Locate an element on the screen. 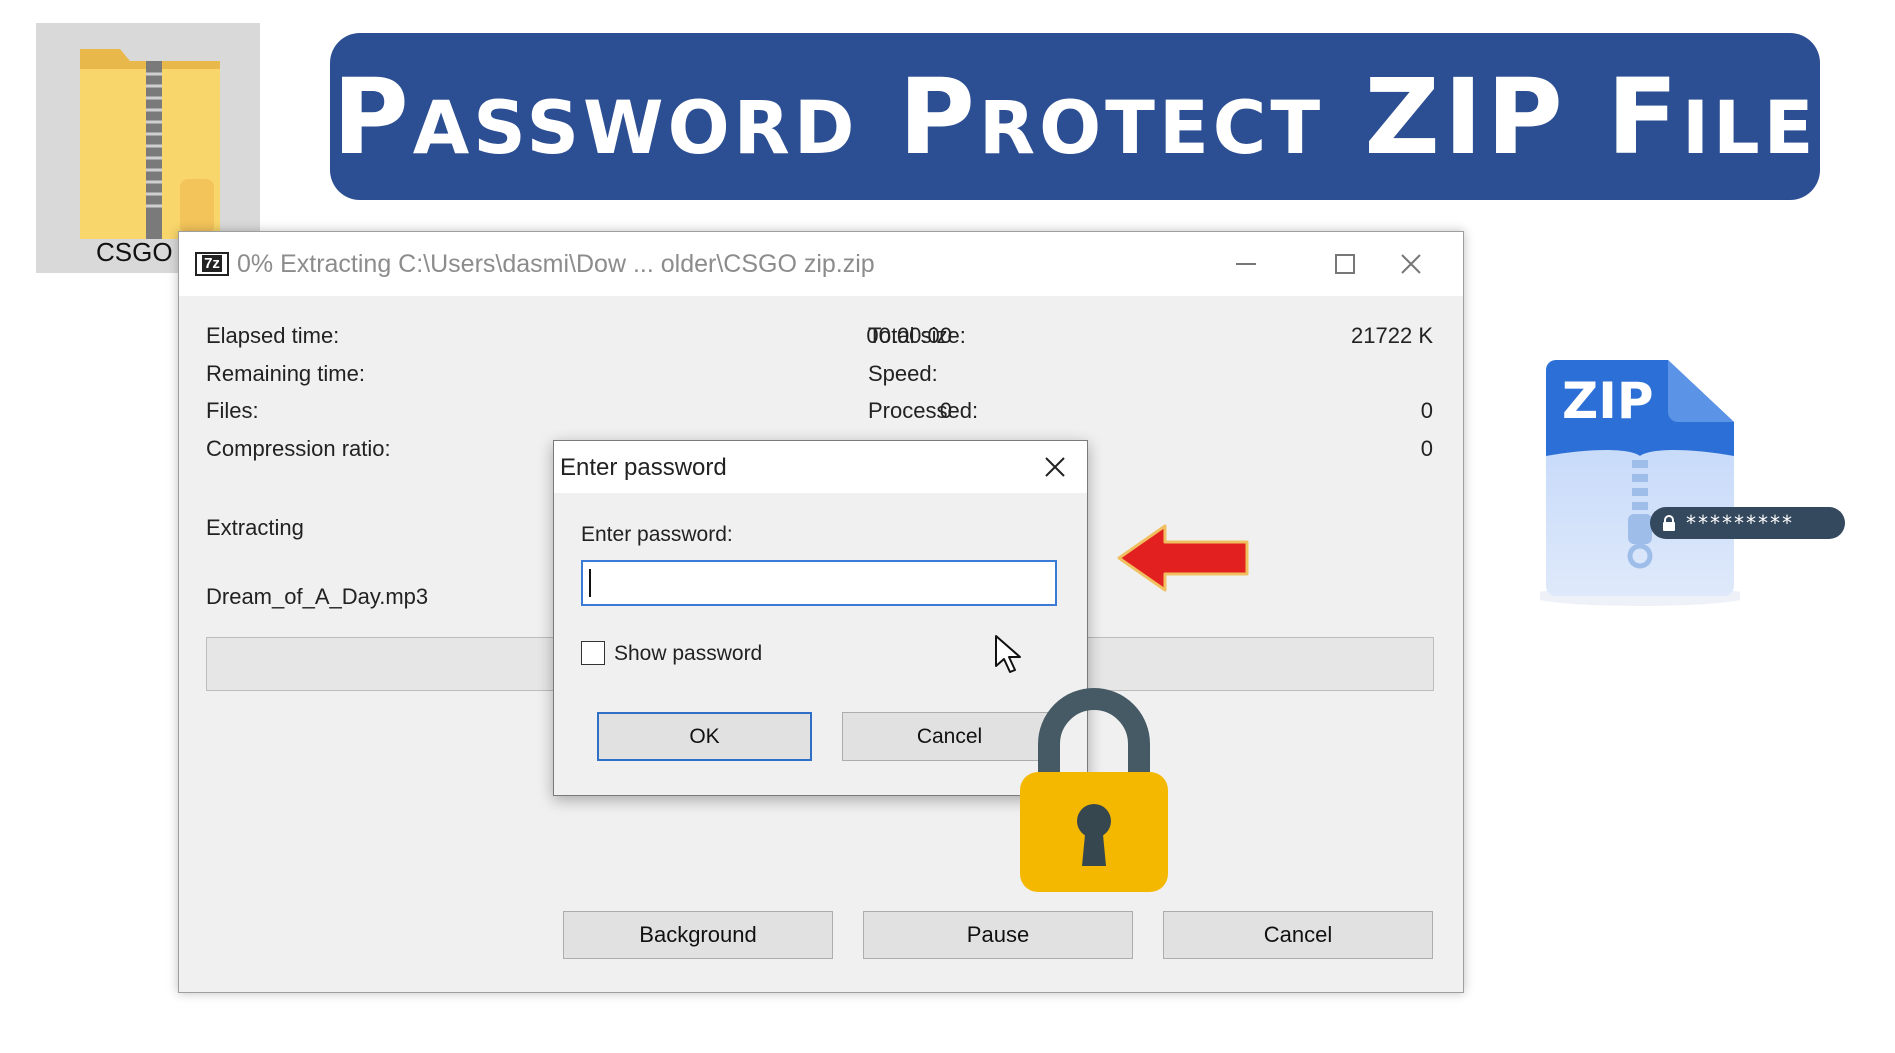 The height and width of the screenshot is (1053, 1895). show-password-label: Show password is located at coordinates (688, 654).